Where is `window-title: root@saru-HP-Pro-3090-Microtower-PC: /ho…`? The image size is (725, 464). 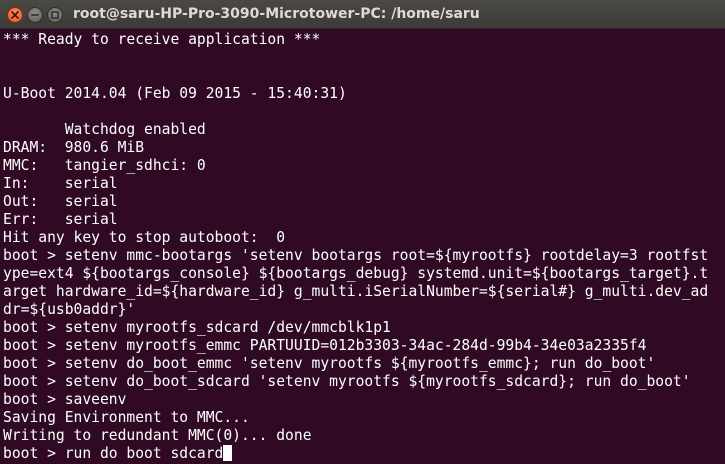
window-title: root@saru-HP-Pro-3090-Microtower-PC: /ho… is located at coordinates (276, 14).